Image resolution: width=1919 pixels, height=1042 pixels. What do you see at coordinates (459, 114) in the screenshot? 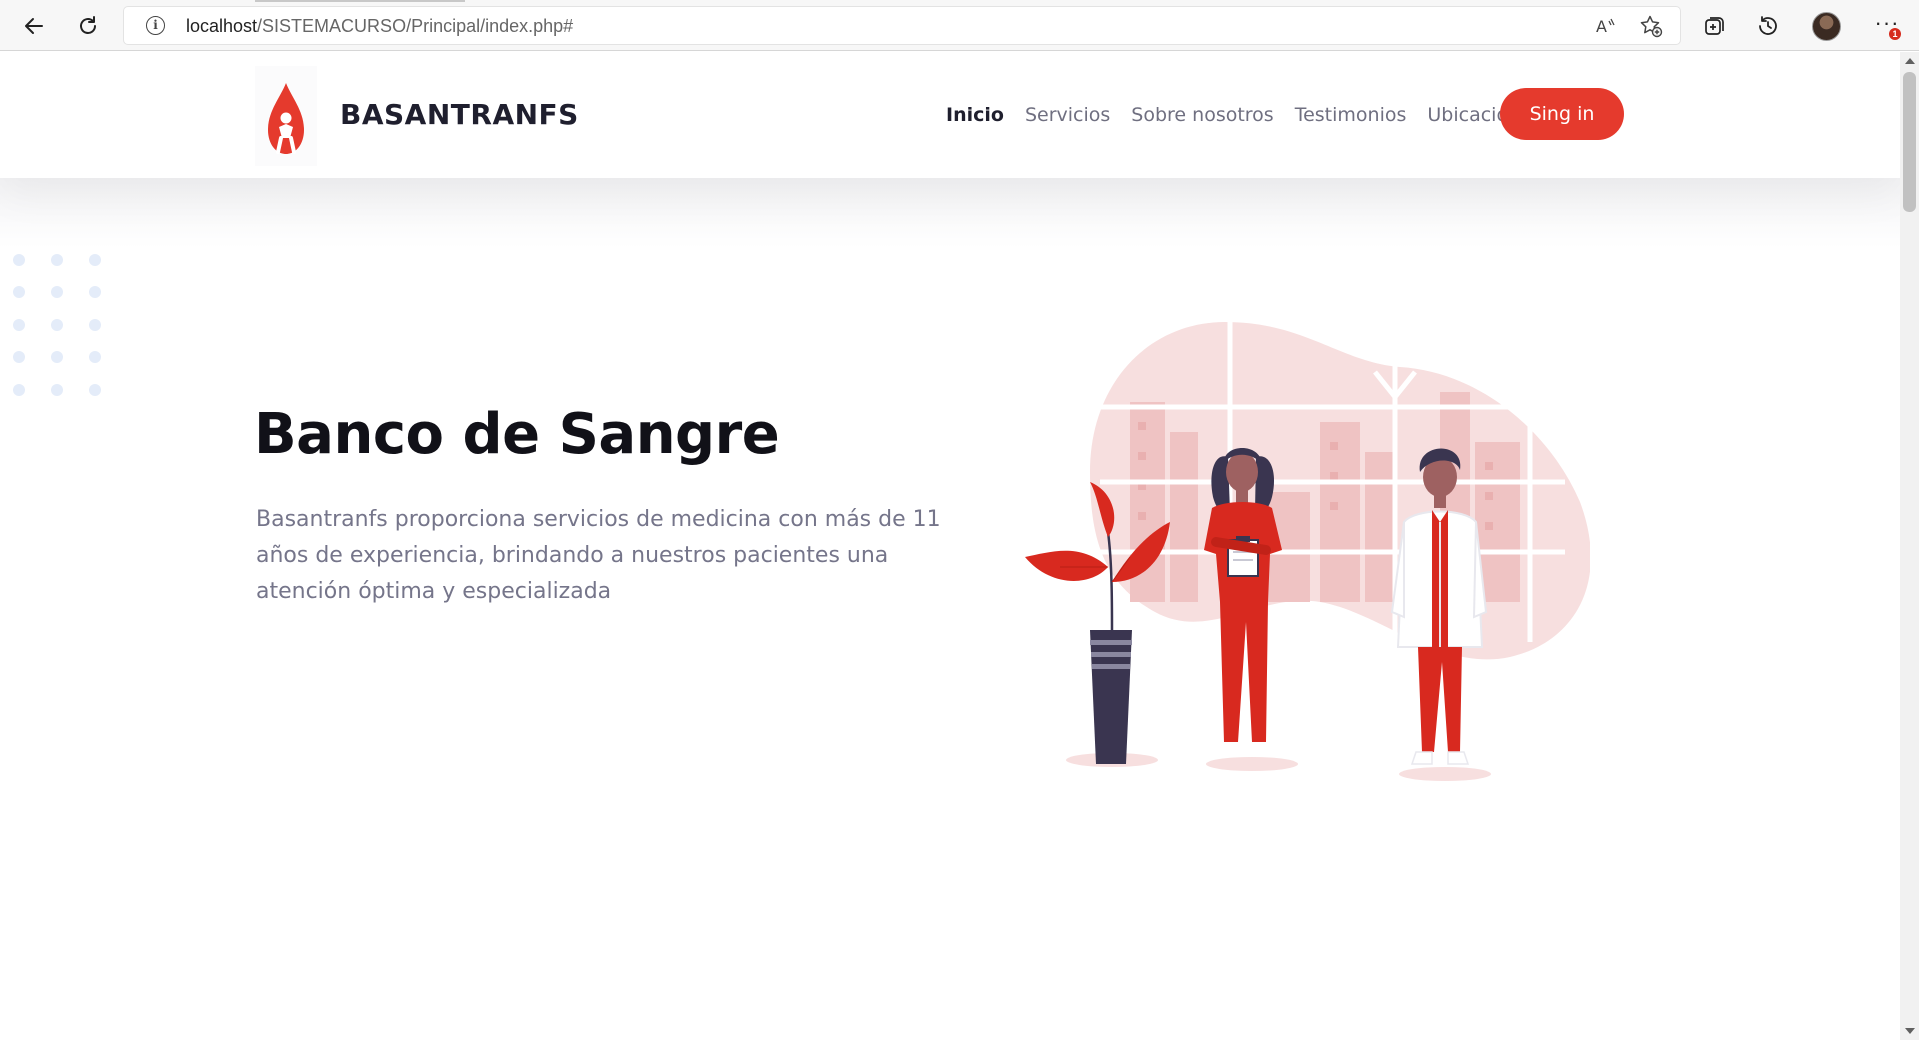
I see `brand-name: BASANTRANFS` at bounding box center [459, 114].